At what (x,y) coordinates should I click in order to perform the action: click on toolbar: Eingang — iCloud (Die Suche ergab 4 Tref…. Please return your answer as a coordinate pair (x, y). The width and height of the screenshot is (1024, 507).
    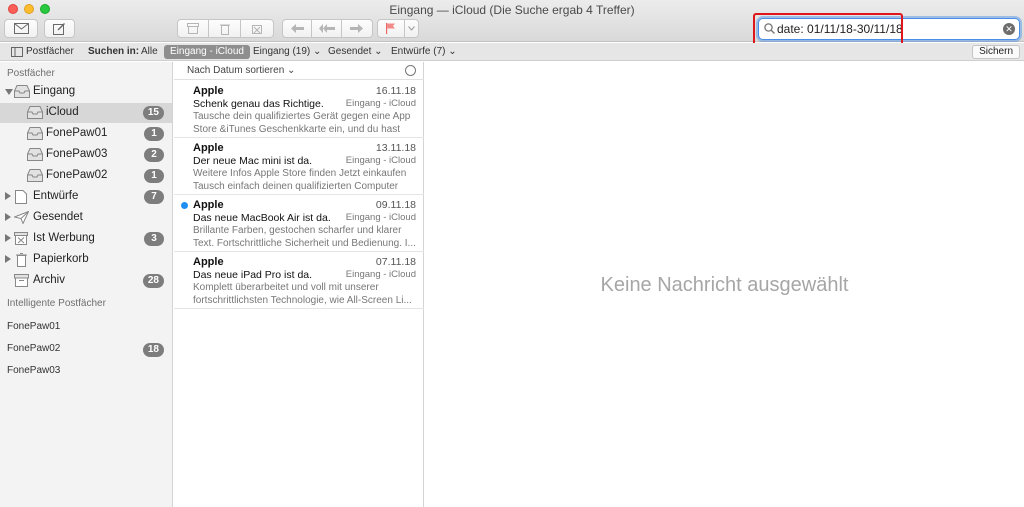
    Looking at the image, I should click on (512, 25).